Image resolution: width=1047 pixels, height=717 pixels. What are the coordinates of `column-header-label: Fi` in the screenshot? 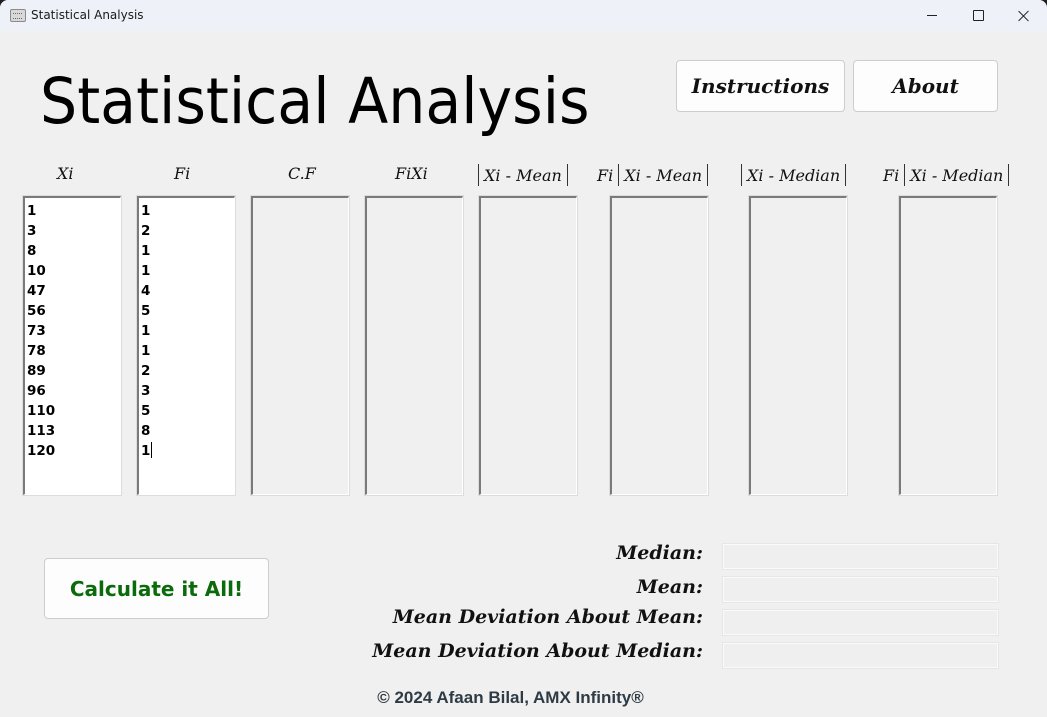 It's located at (182, 173).